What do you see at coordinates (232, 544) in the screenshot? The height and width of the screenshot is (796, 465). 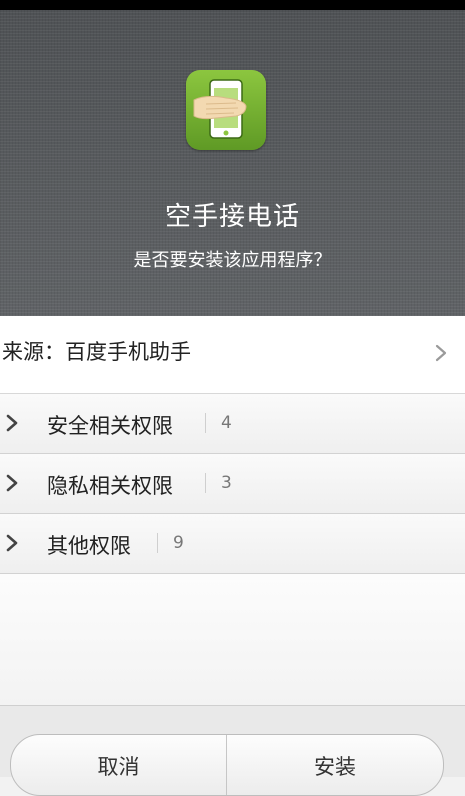 I see `permission-row-other: 其他权限 9` at bounding box center [232, 544].